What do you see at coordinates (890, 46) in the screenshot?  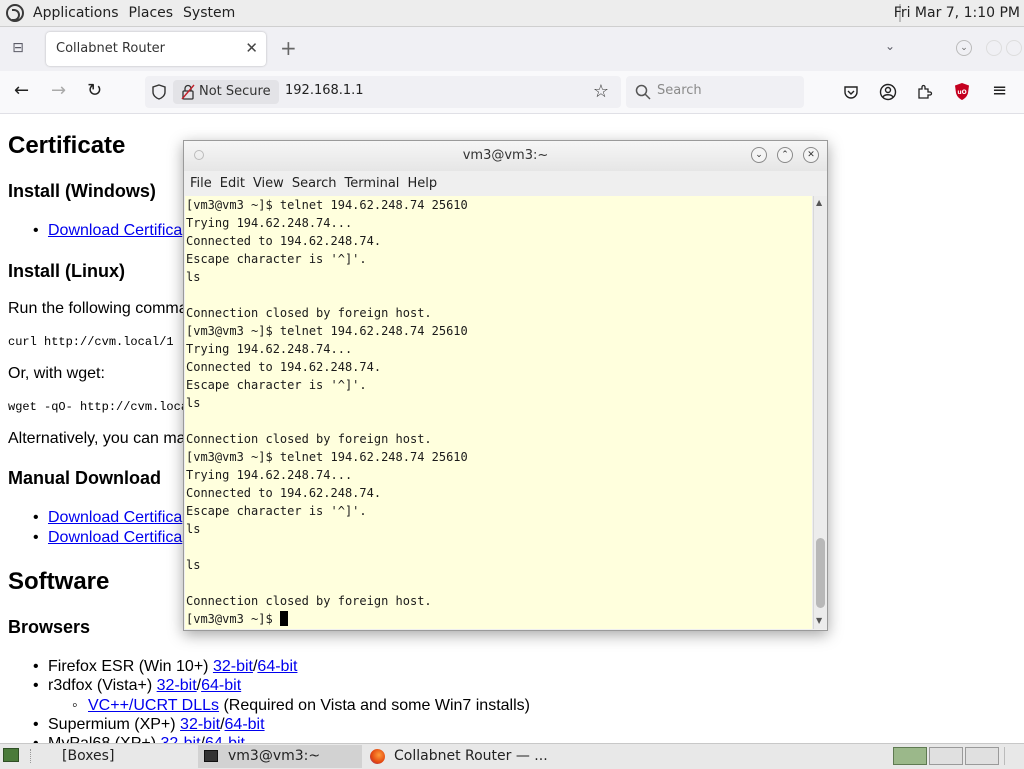 I see `list-all-tabs-icon: ⌄` at bounding box center [890, 46].